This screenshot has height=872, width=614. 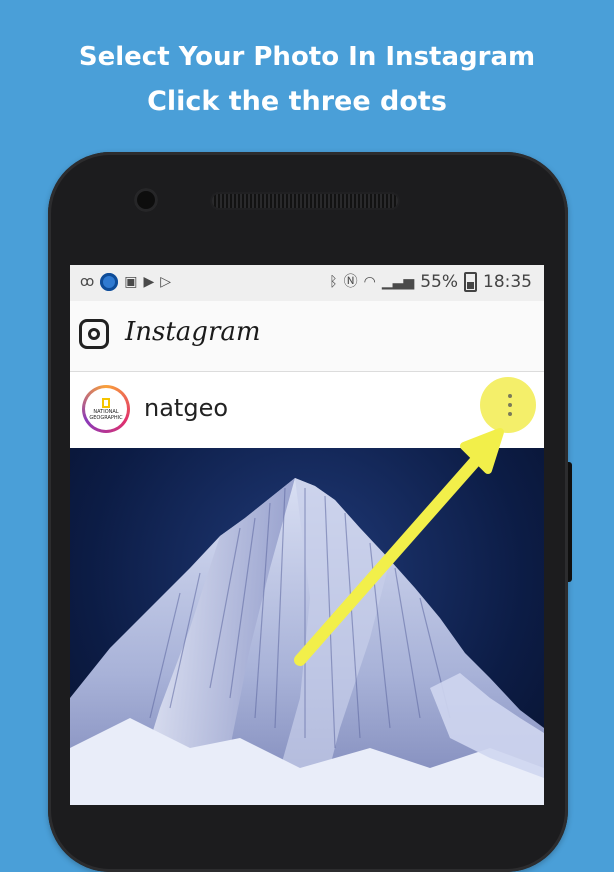 What do you see at coordinates (87, 282) in the screenshot?
I see `voicemail-icon: ꝏ` at bounding box center [87, 282].